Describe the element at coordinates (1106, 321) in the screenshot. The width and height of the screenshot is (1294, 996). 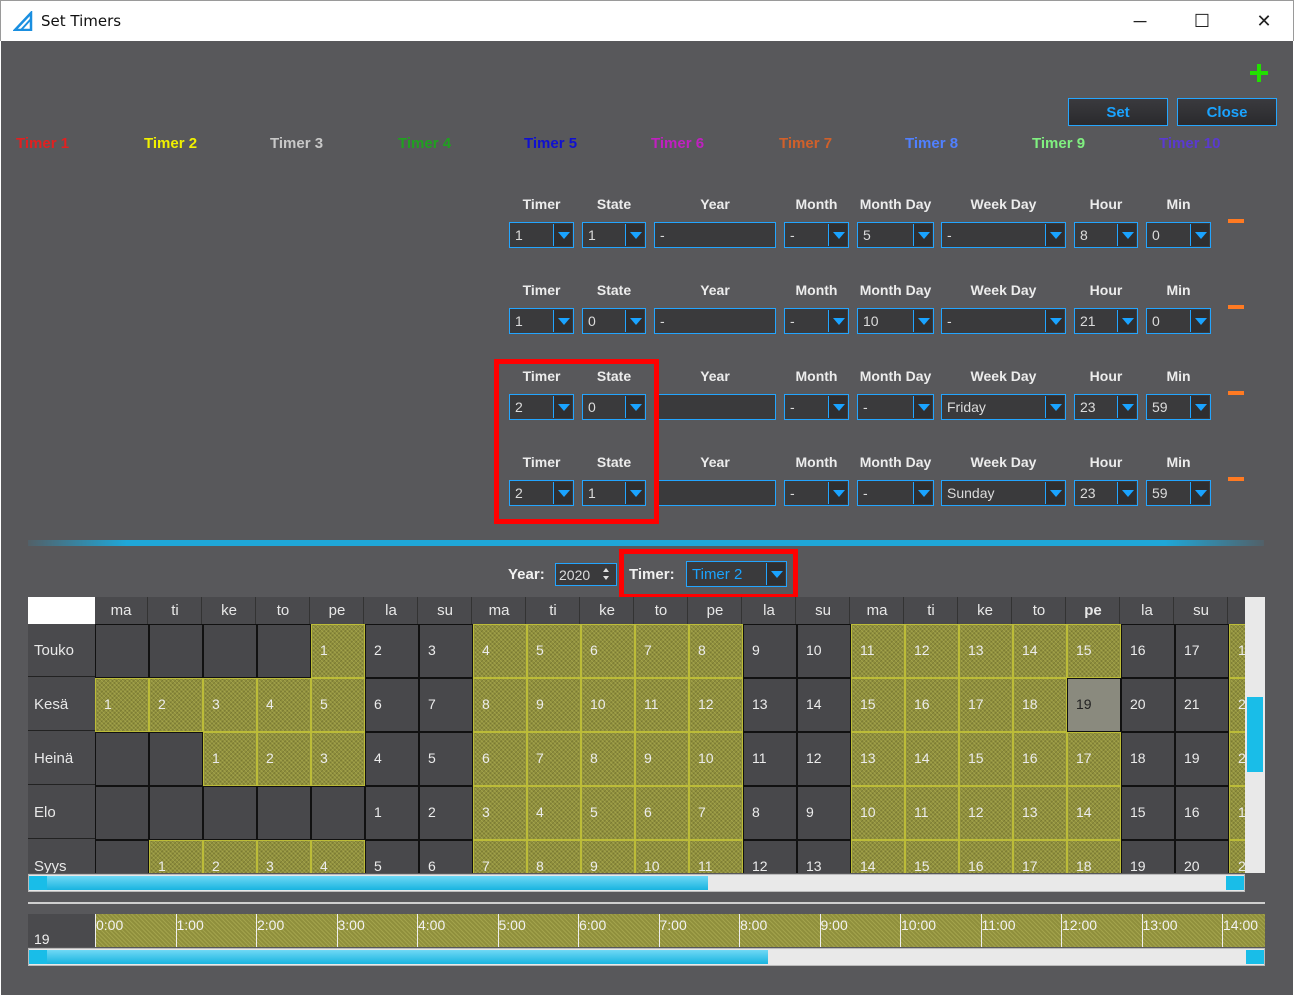
I see `hour-select: 21` at that location.